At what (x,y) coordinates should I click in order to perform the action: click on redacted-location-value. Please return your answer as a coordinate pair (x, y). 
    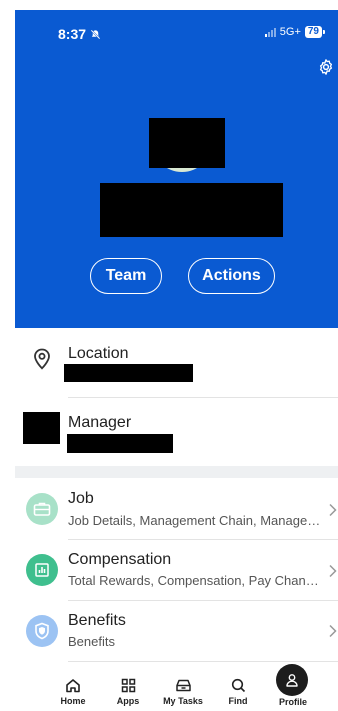
    Looking at the image, I should click on (128, 373).